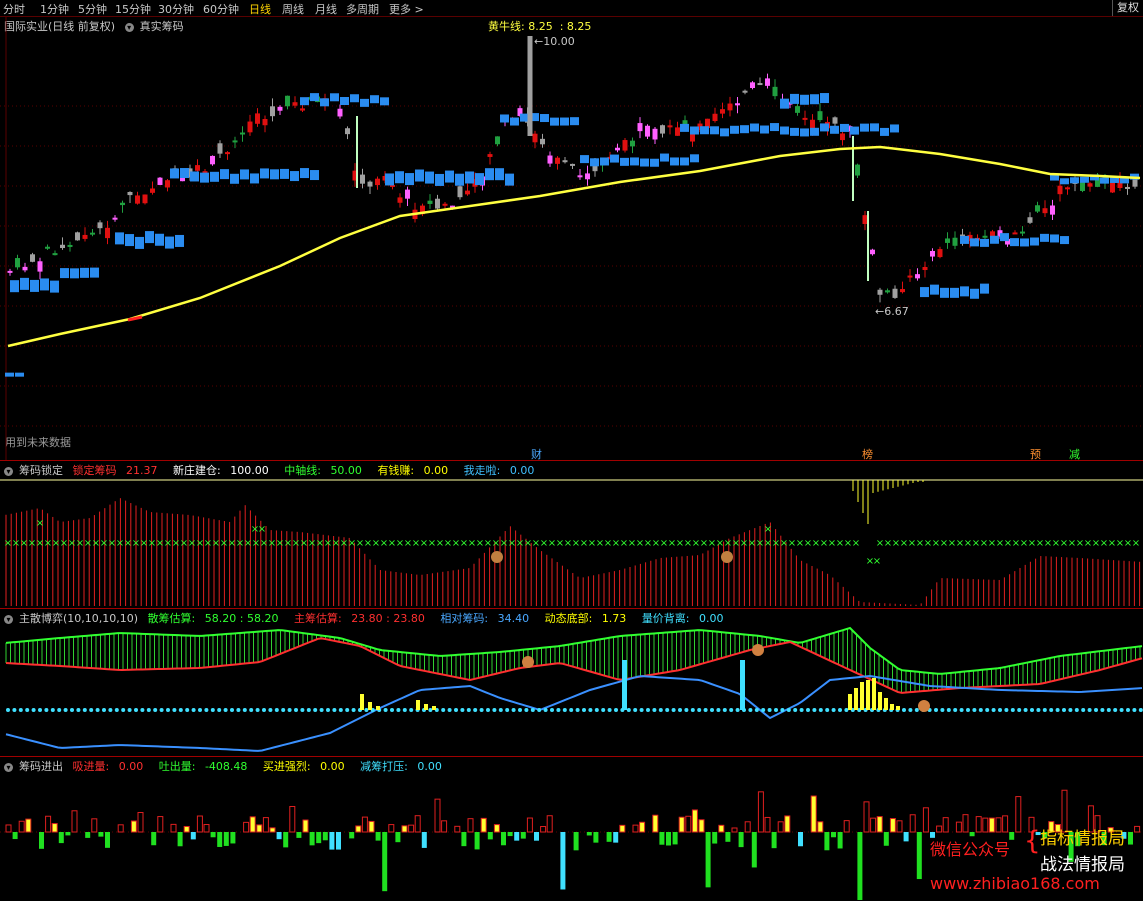 The height and width of the screenshot is (901, 1143). What do you see at coordinates (92, 9) in the screenshot?
I see `period-tab: 5分钟` at bounding box center [92, 9].